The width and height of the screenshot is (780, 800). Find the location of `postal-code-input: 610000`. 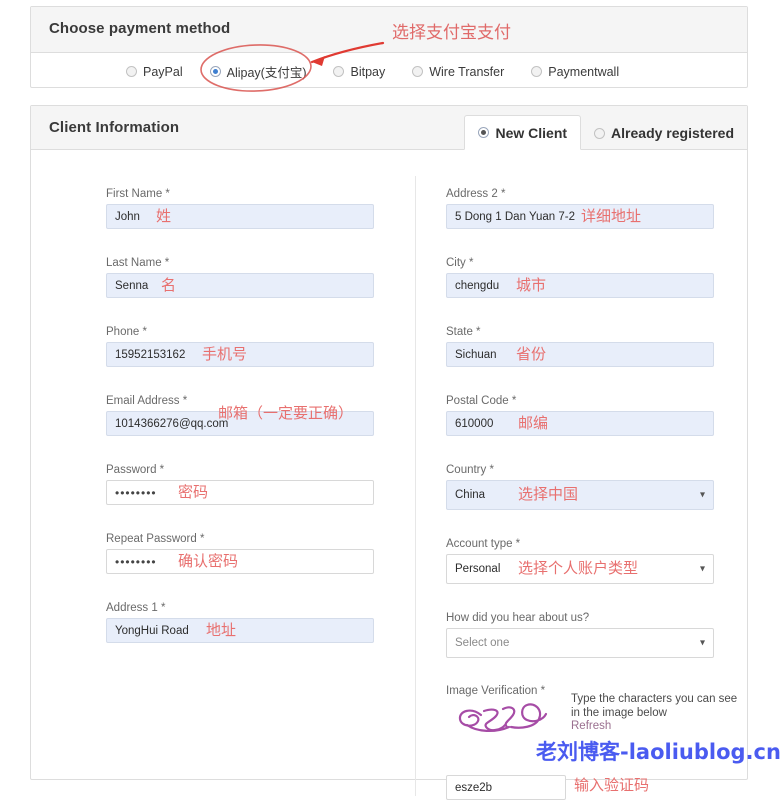

postal-code-input: 610000 is located at coordinates (580, 423).